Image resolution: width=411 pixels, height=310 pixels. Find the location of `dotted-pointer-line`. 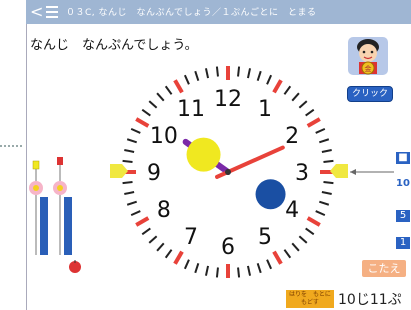

dotted-pointer-line is located at coordinates (11, 146).